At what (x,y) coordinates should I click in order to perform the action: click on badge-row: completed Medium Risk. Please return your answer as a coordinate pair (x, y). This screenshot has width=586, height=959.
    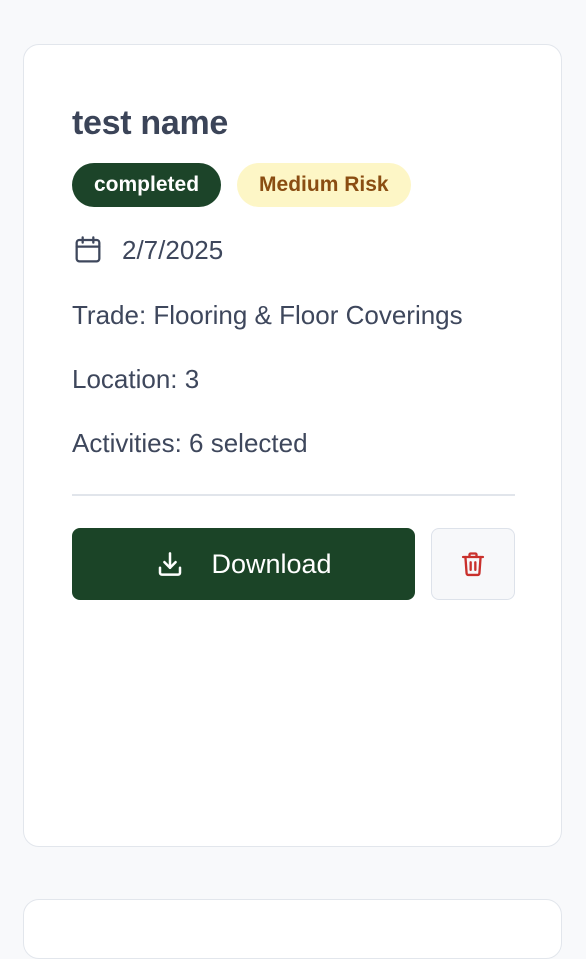
    Looking at the image, I should click on (241, 185).